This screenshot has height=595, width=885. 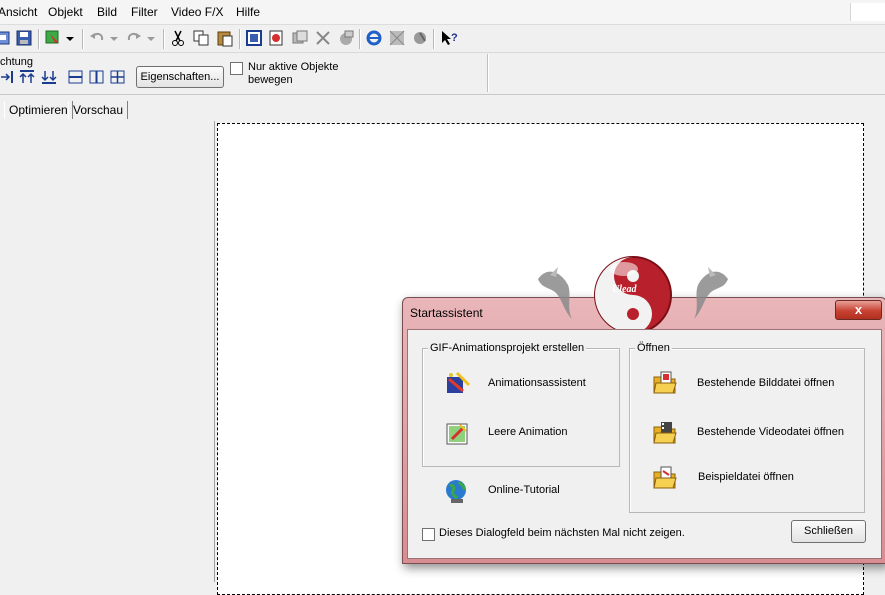 What do you see at coordinates (537, 383) in the screenshot?
I see `animation-wizard-link: Animationsassistent` at bounding box center [537, 383].